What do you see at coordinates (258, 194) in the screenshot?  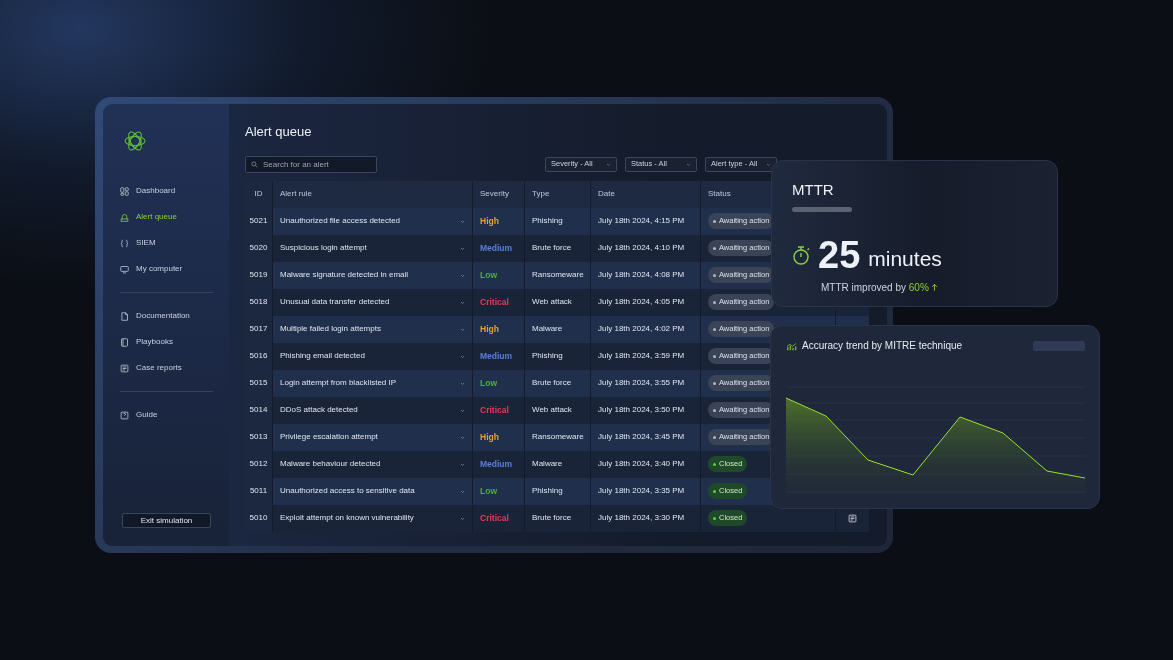 I see `column-header: ID` at bounding box center [258, 194].